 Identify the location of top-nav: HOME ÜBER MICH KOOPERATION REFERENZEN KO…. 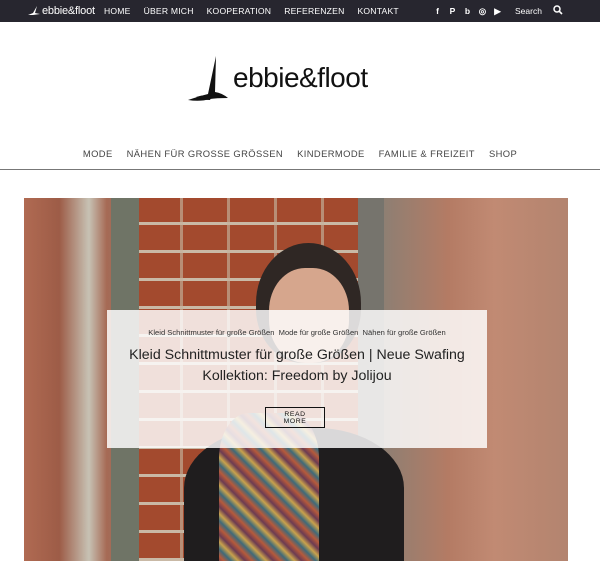
(258, 11).